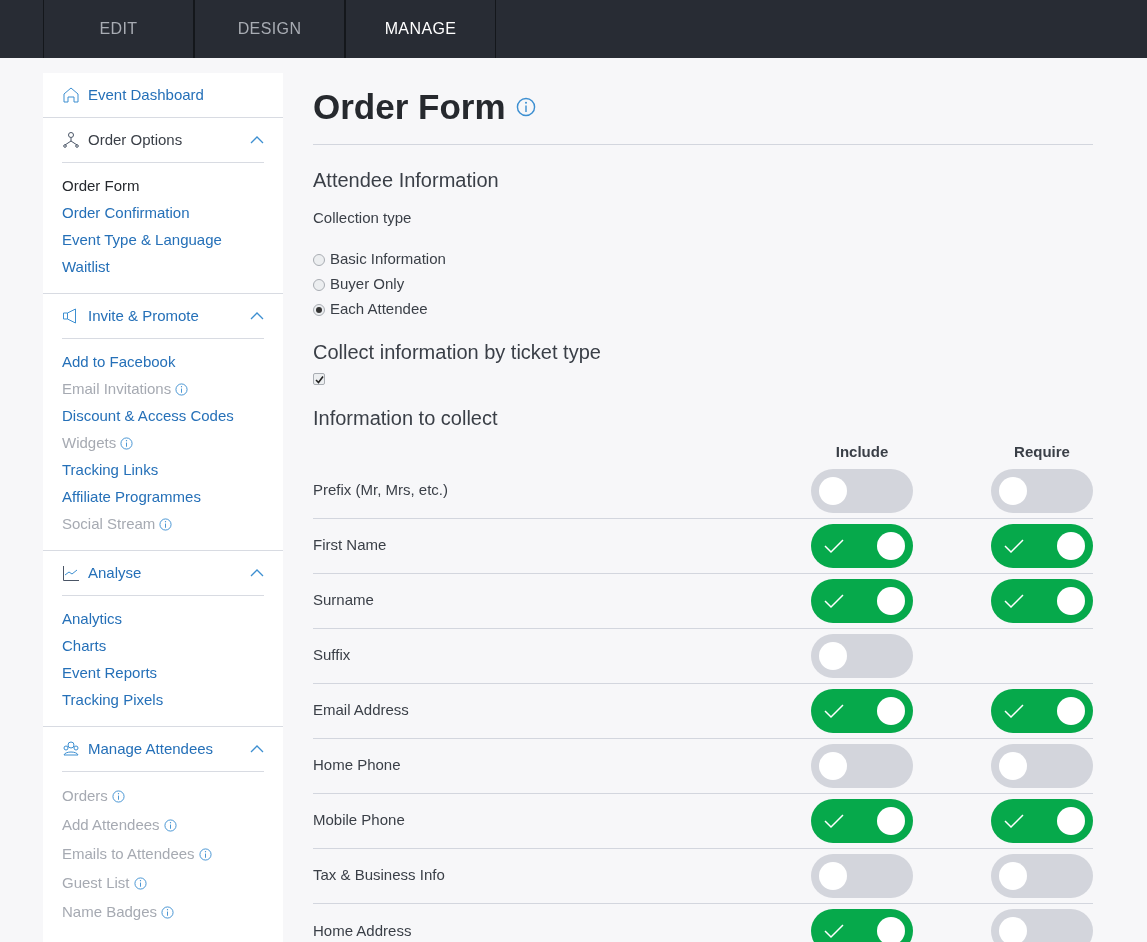  What do you see at coordinates (409, 107) in the screenshot?
I see `page-title: Order Form` at bounding box center [409, 107].